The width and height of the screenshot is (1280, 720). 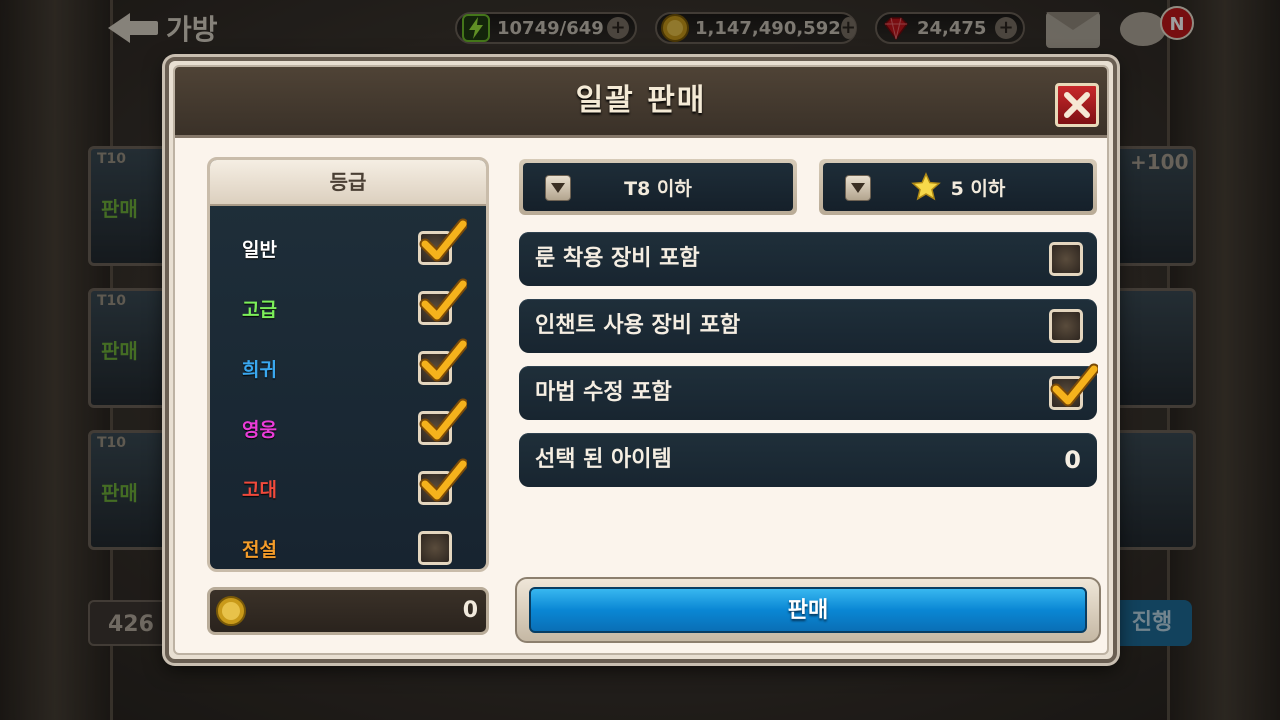 I want to click on grade-label: 고대, so click(x=259, y=490).